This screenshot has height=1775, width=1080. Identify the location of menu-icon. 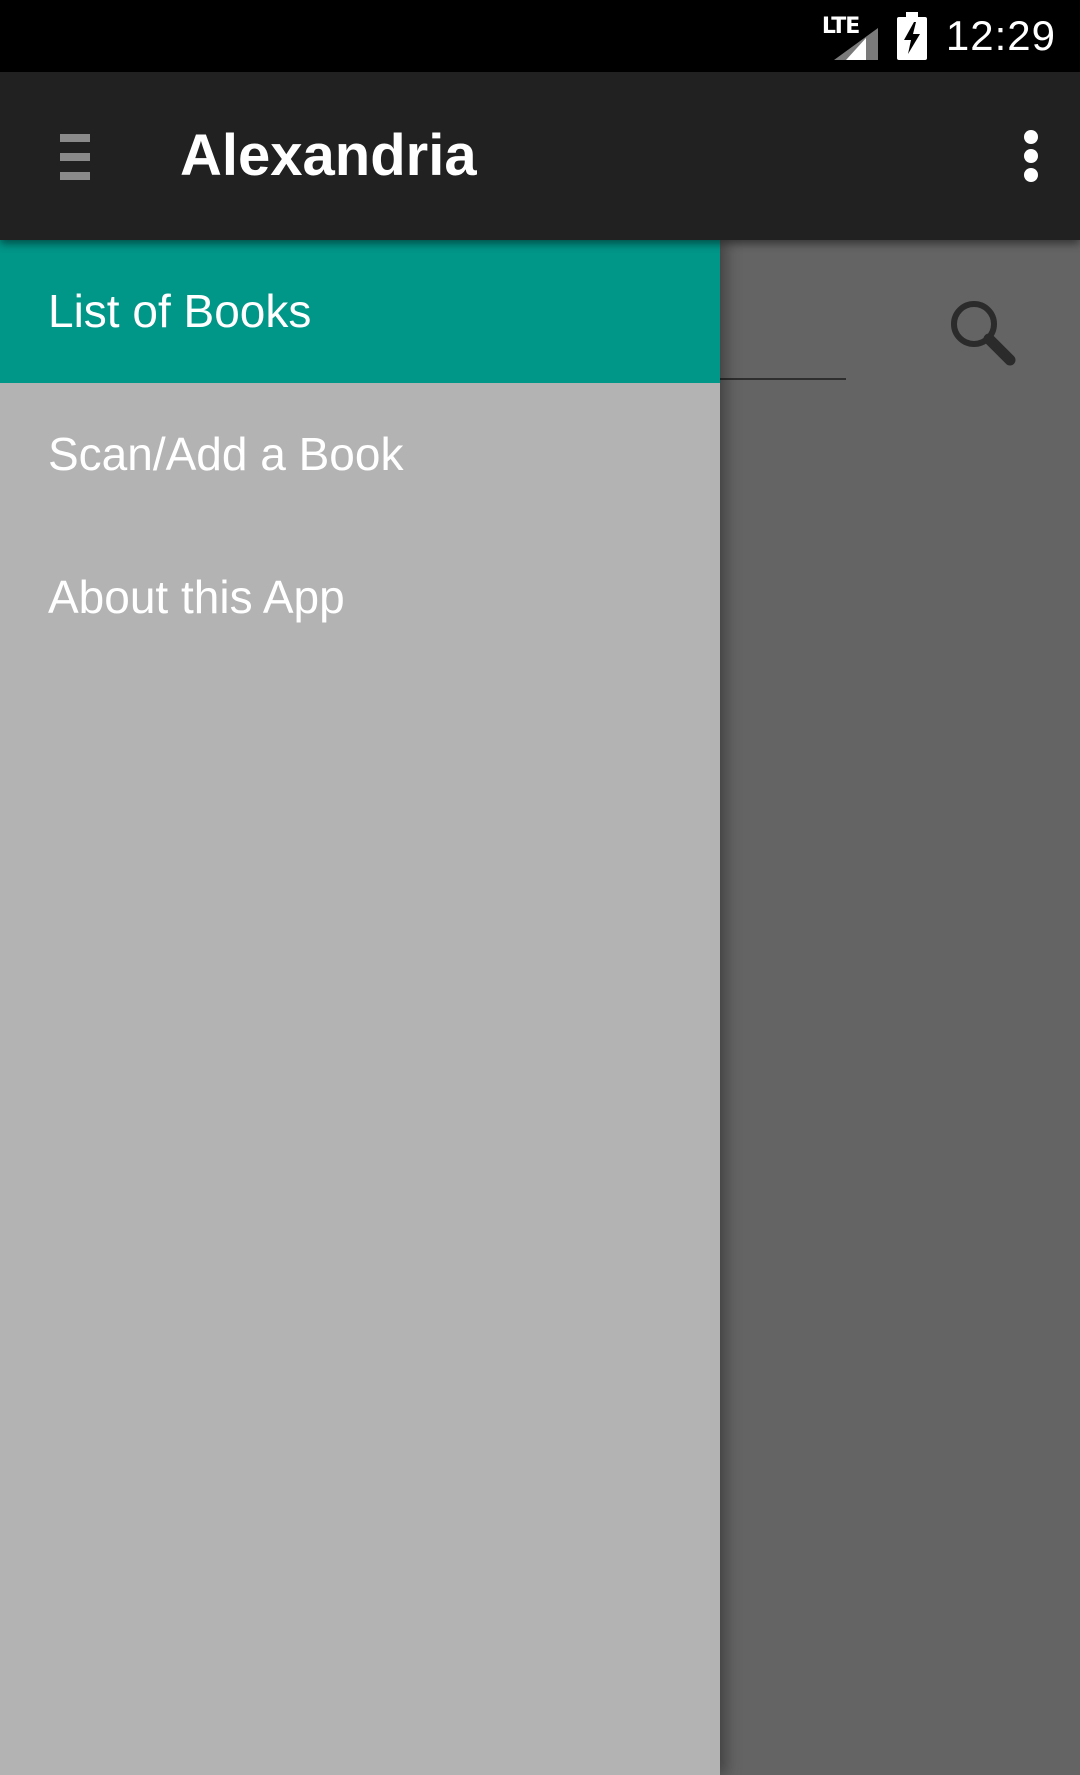
(75, 157).